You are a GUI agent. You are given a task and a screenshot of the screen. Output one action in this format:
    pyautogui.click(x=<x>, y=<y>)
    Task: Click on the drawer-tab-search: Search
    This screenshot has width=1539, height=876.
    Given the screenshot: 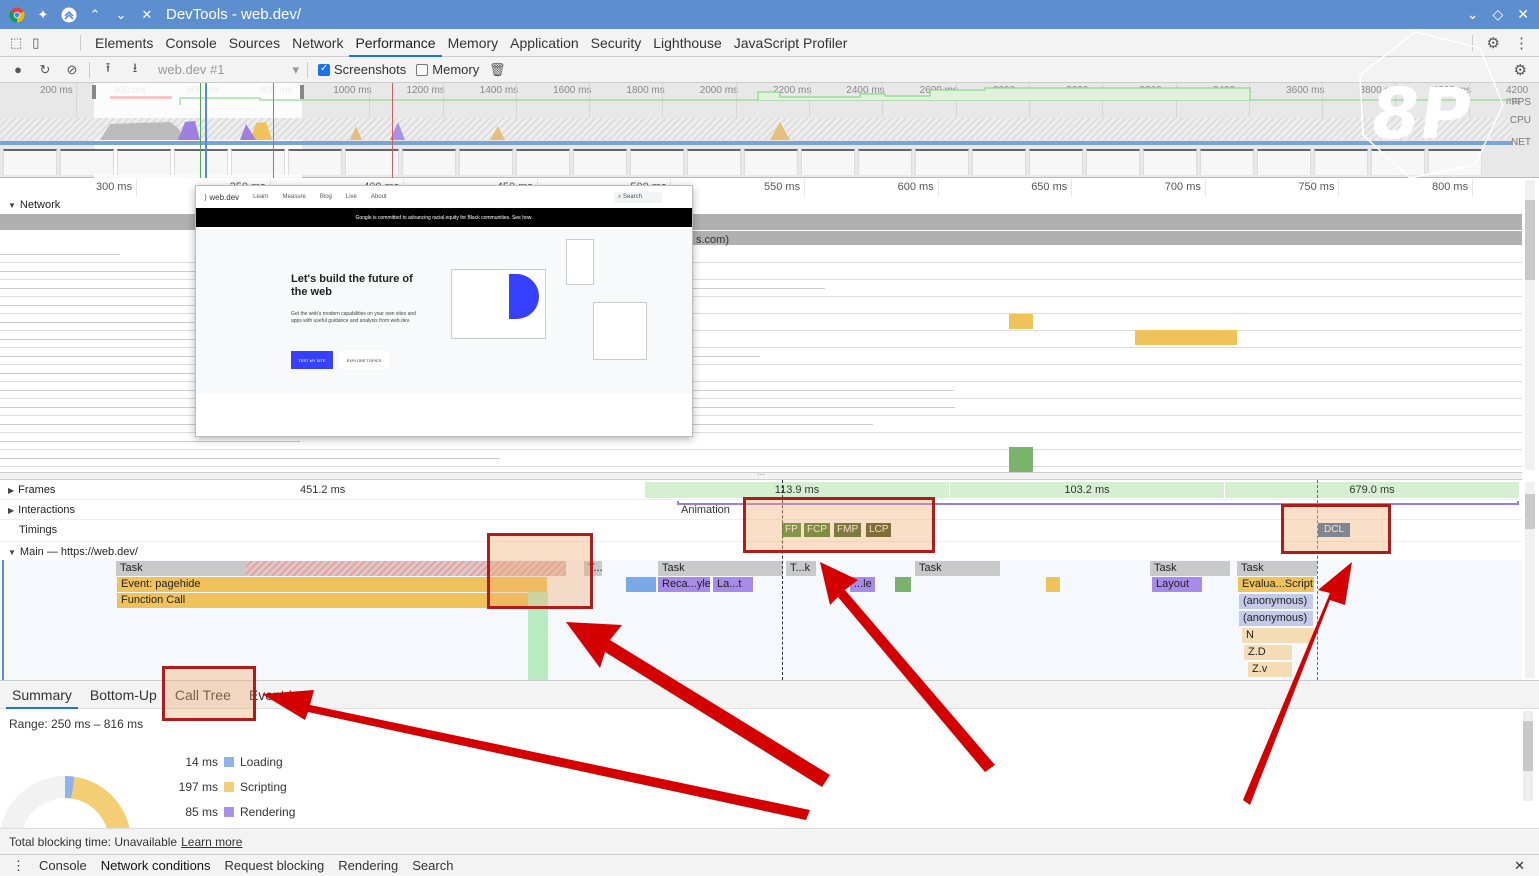 What is the action you would take?
    pyautogui.click(x=432, y=865)
    